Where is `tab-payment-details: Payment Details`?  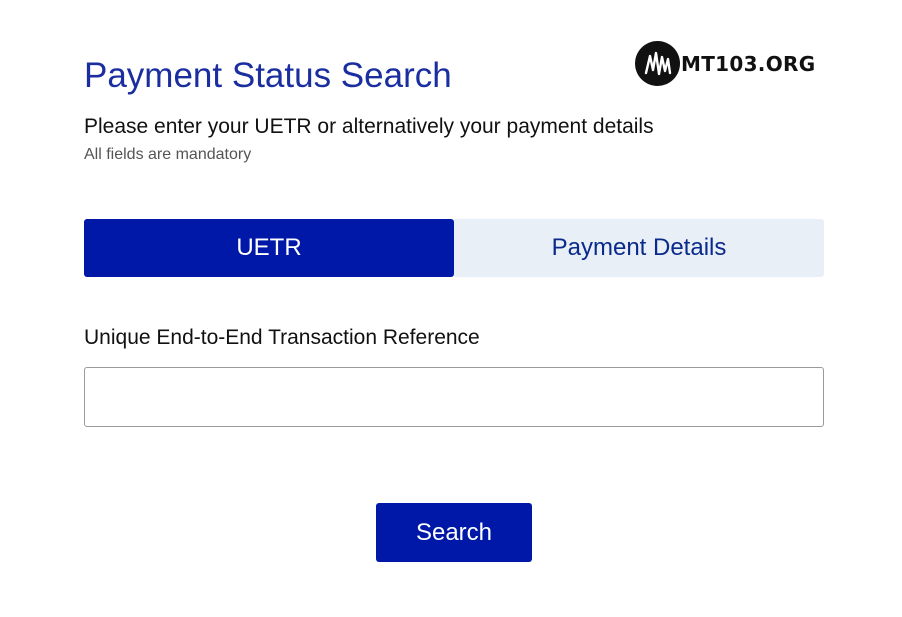 tab-payment-details: Payment Details is located at coordinates (639, 248).